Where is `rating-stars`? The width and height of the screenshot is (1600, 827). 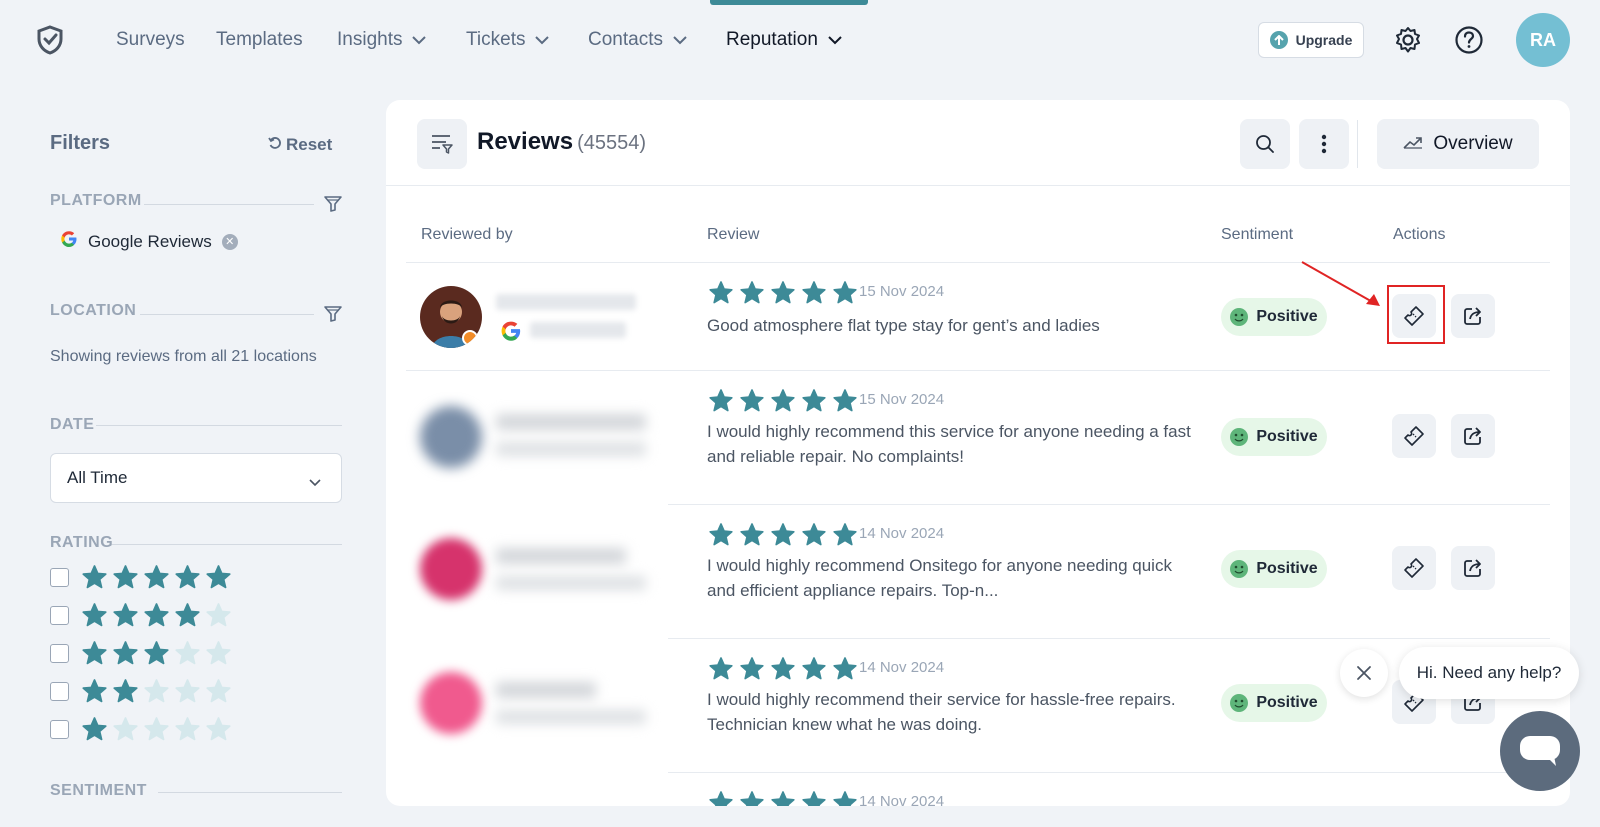 rating-stars is located at coordinates (156, 691).